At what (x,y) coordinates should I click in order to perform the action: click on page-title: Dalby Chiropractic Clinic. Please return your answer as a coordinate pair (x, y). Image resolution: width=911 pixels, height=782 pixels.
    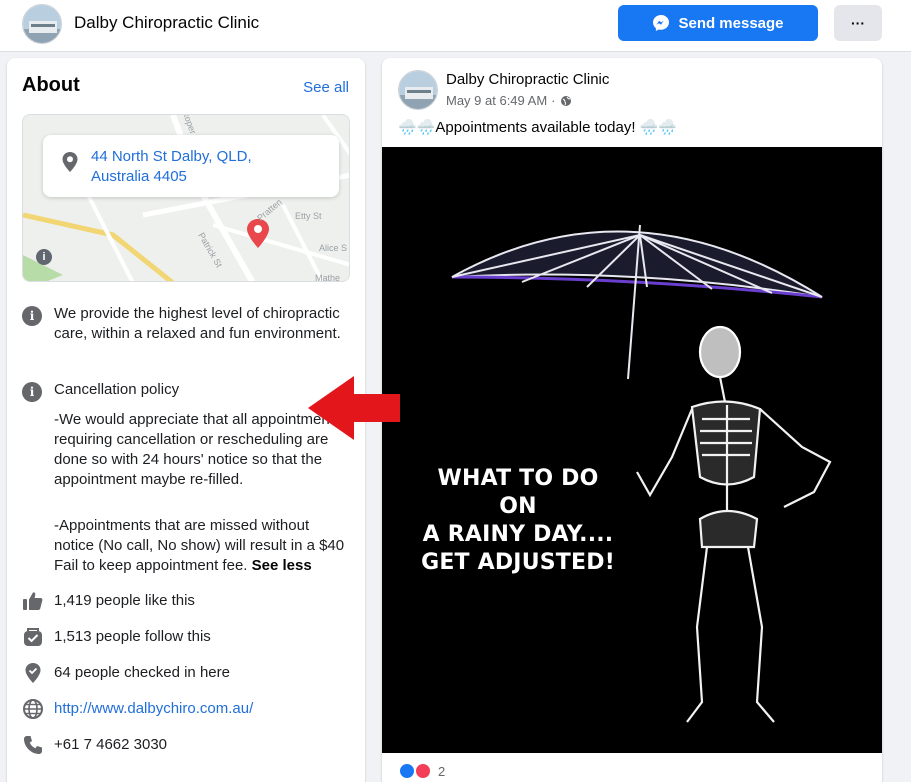
    Looking at the image, I should click on (166, 23).